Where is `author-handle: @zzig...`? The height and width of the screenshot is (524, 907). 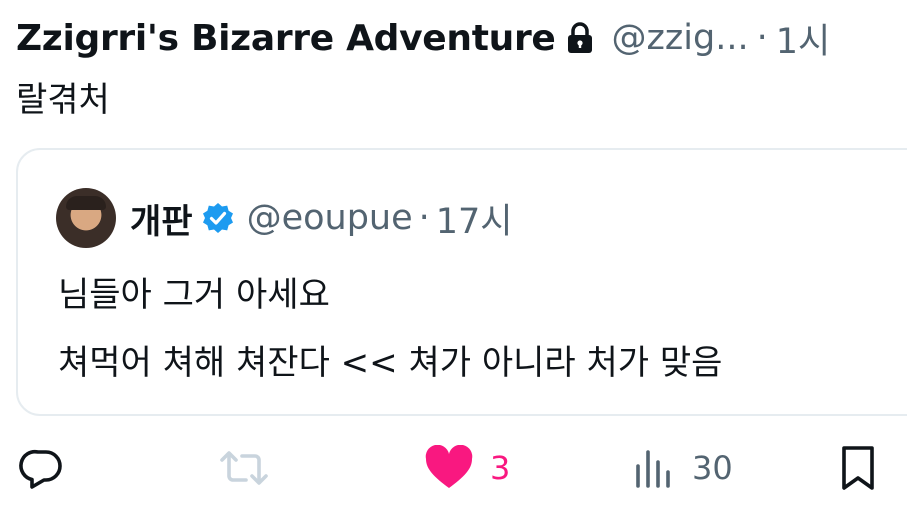 author-handle: @zzig... is located at coordinates (680, 38).